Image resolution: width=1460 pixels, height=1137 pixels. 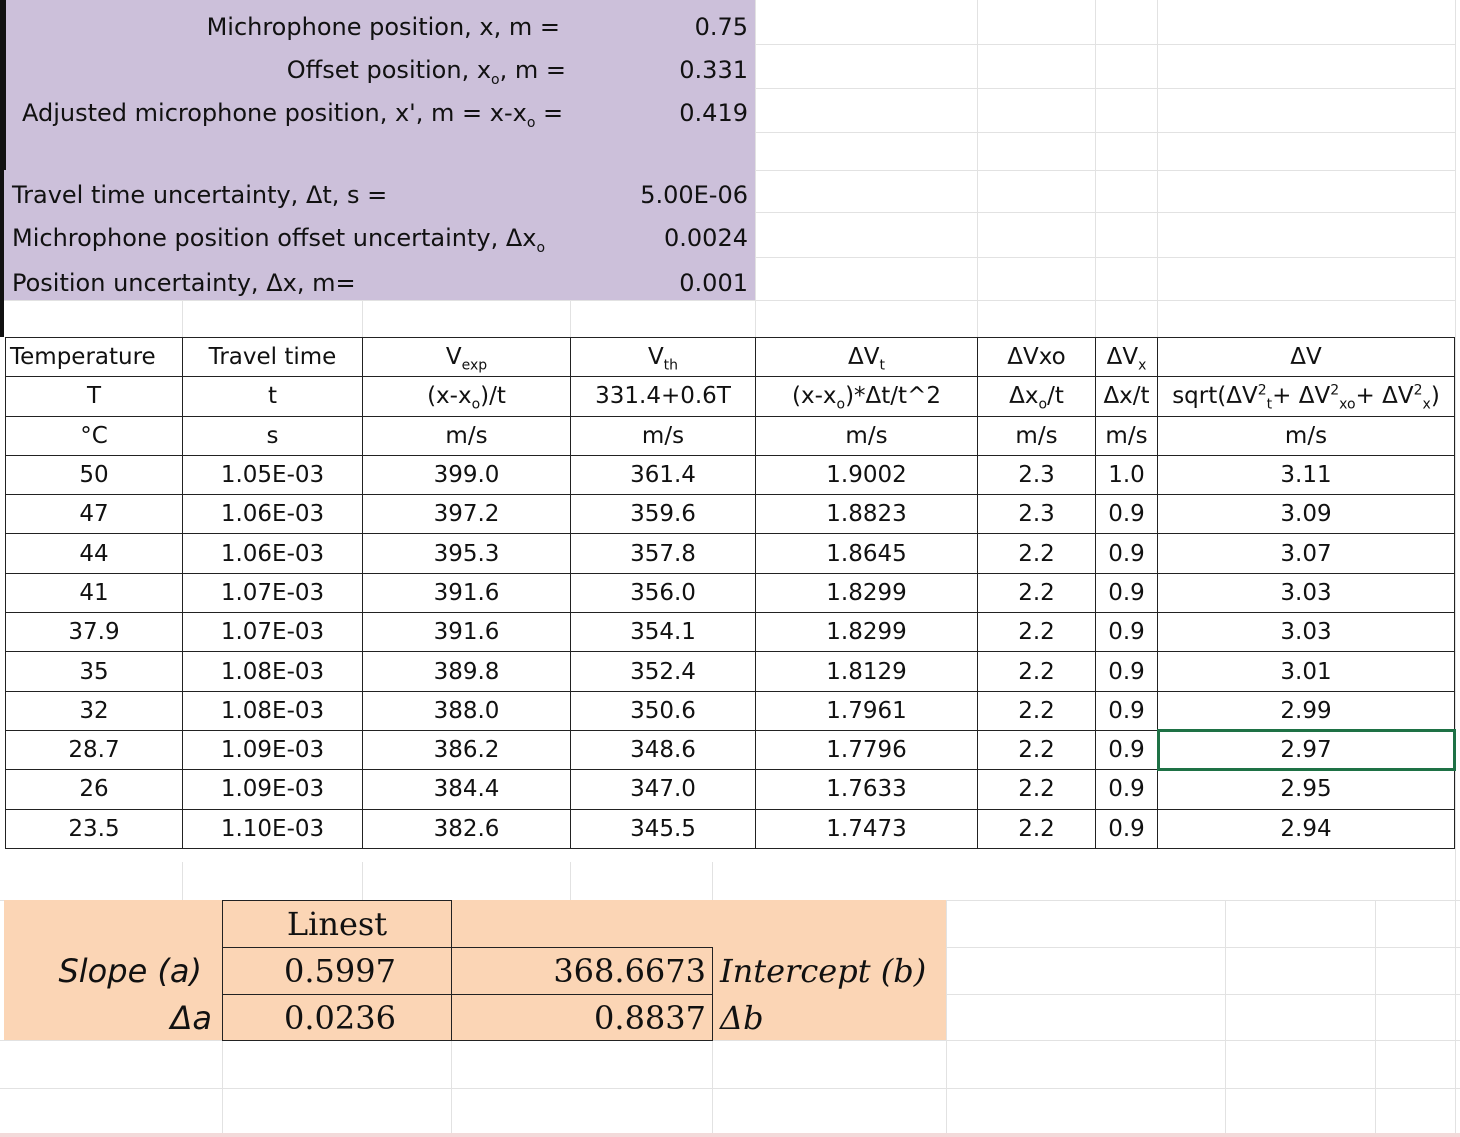 What do you see at coordinates (866, 396) in the screenshot?
I see `cell-dv-t: (x-xo)*Δt/t^2` at bounding box center [866, 396].